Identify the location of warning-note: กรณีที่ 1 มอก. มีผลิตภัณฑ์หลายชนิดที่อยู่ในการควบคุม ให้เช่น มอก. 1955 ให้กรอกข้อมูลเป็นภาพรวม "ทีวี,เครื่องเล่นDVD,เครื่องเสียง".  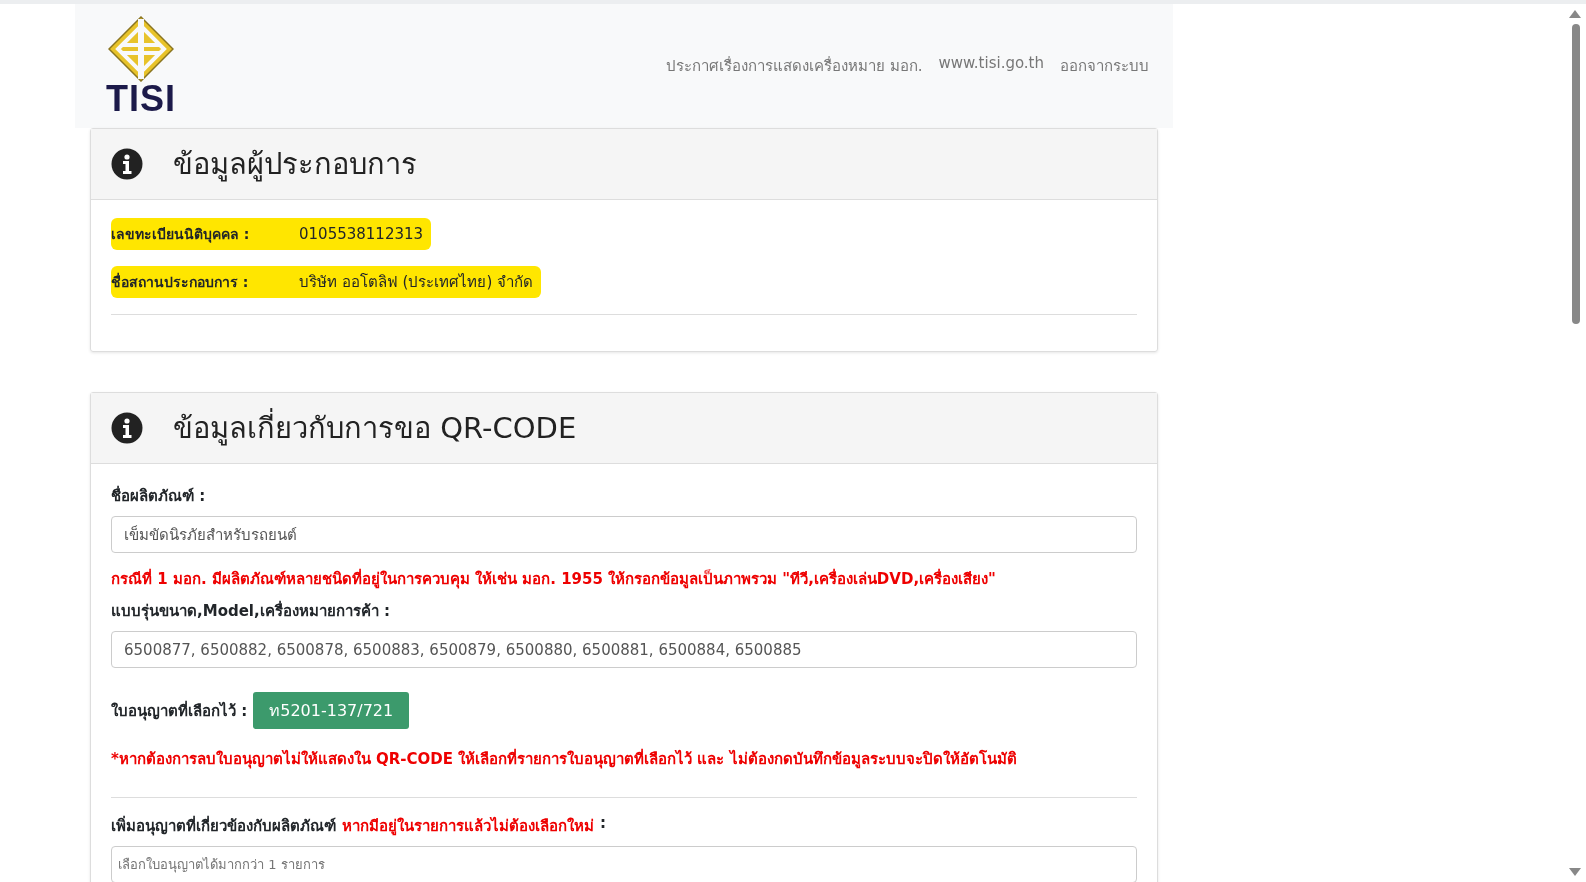
(554, 579).